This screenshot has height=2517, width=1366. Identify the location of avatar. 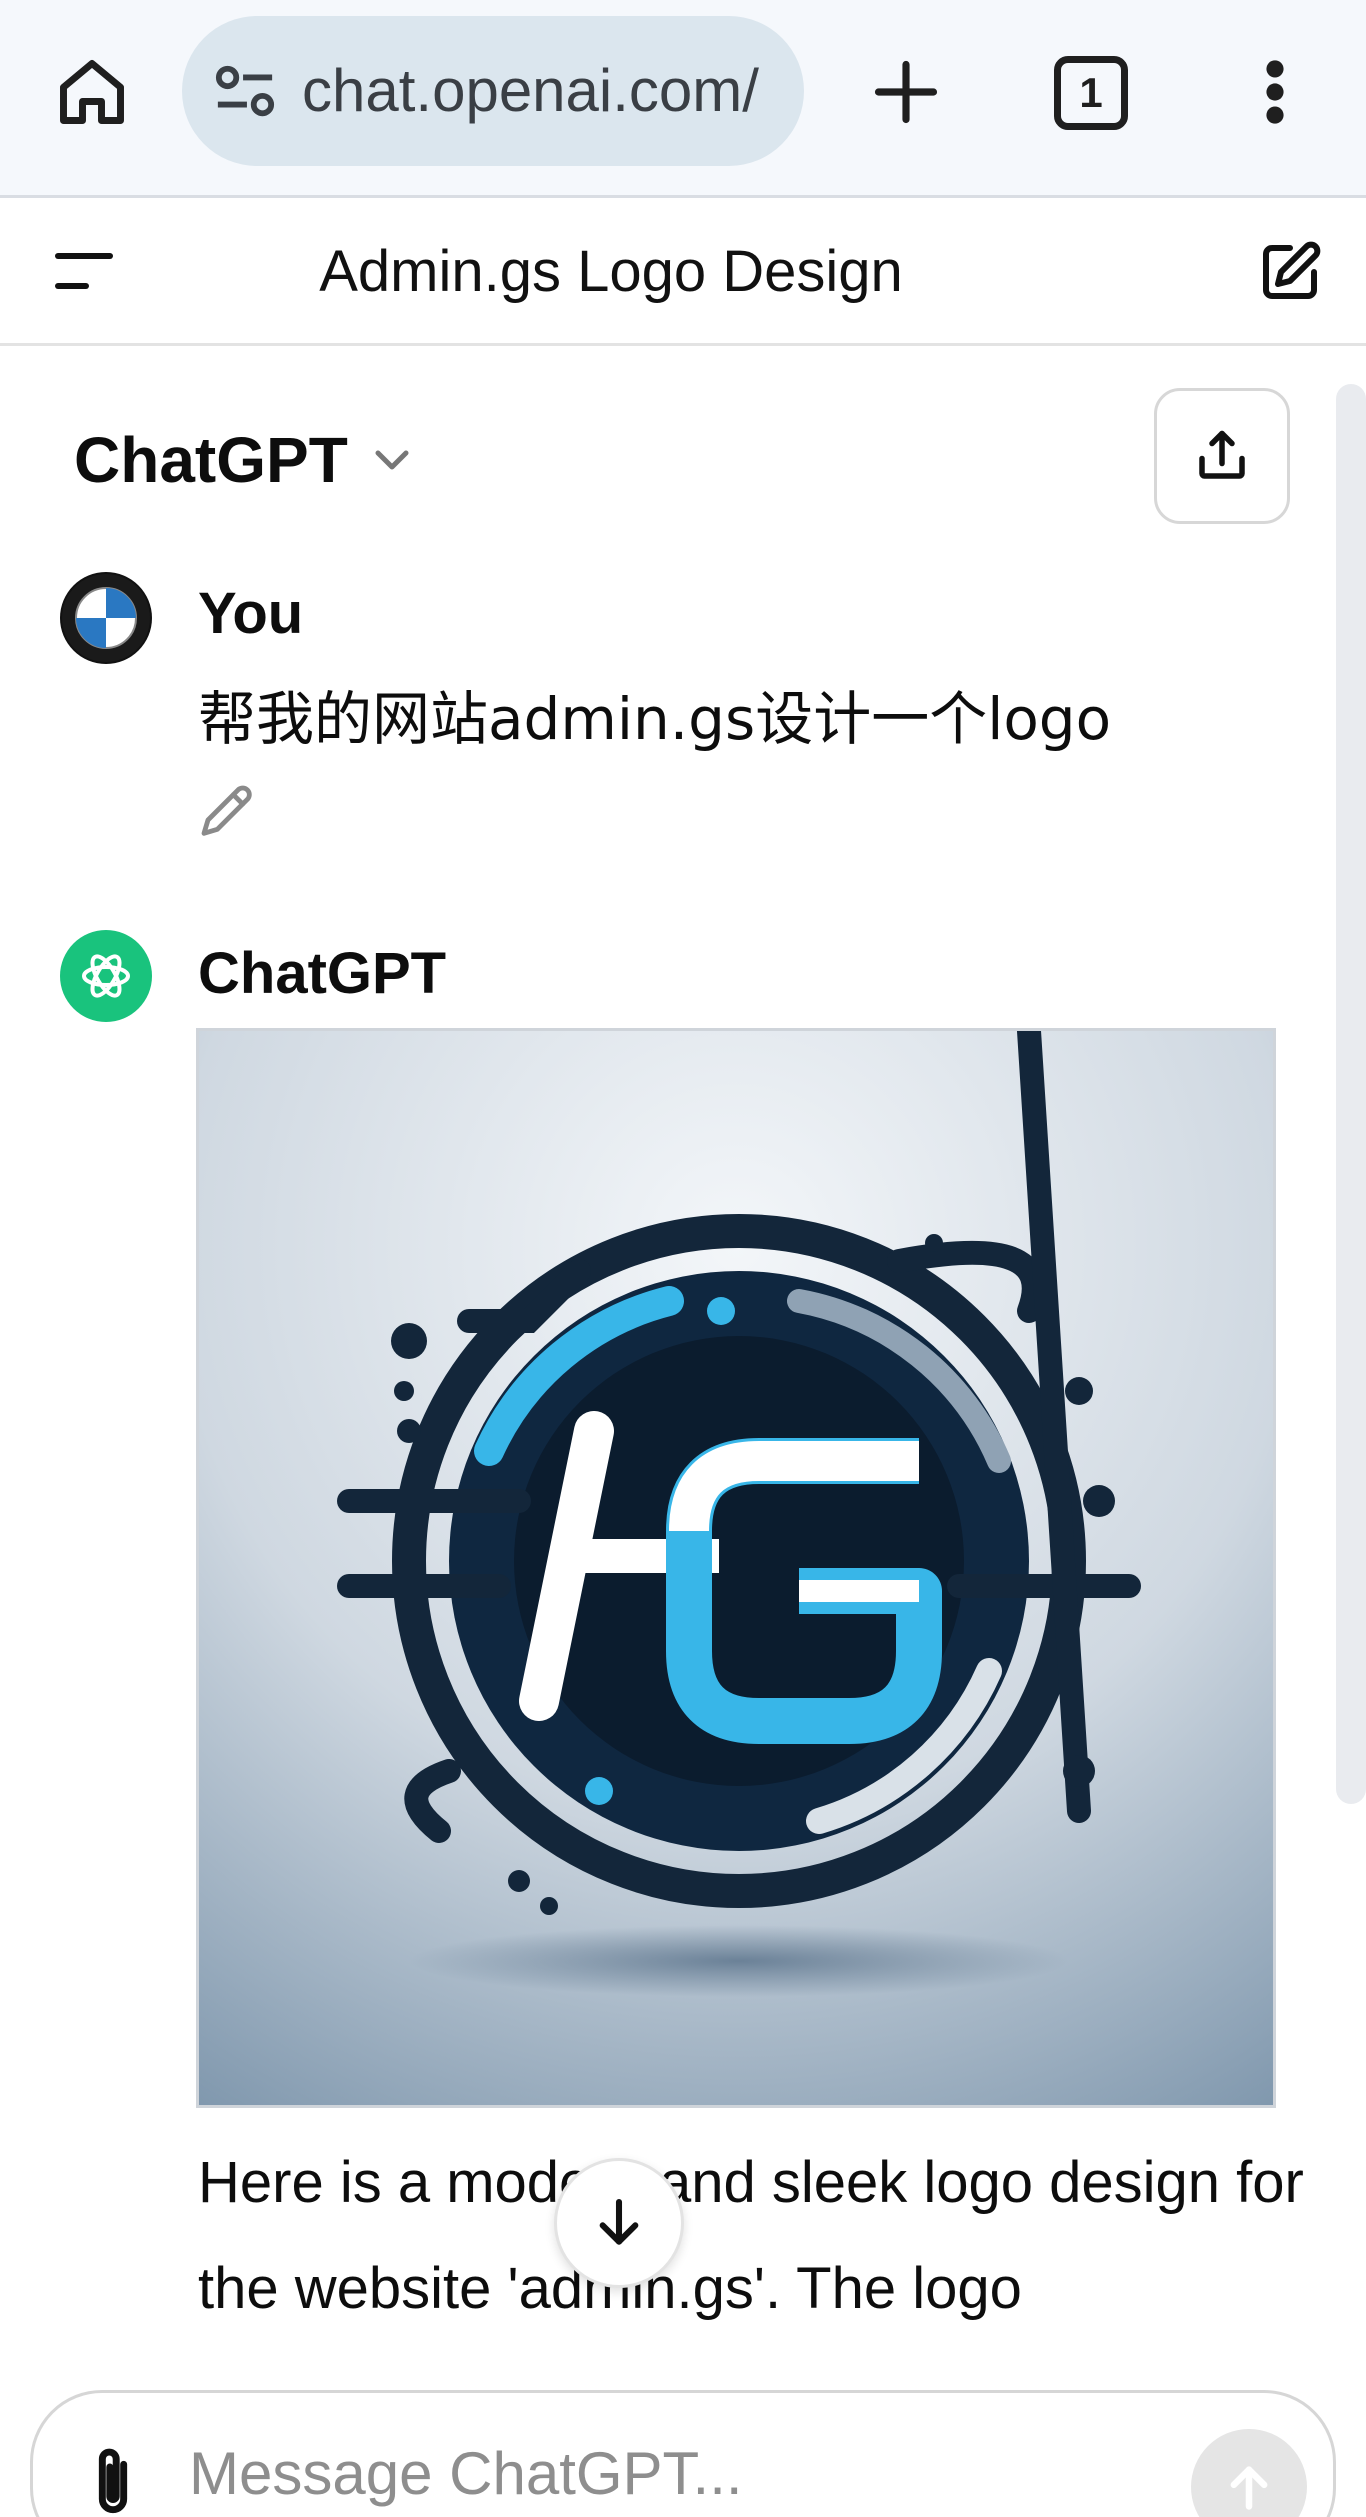
(106, 618).